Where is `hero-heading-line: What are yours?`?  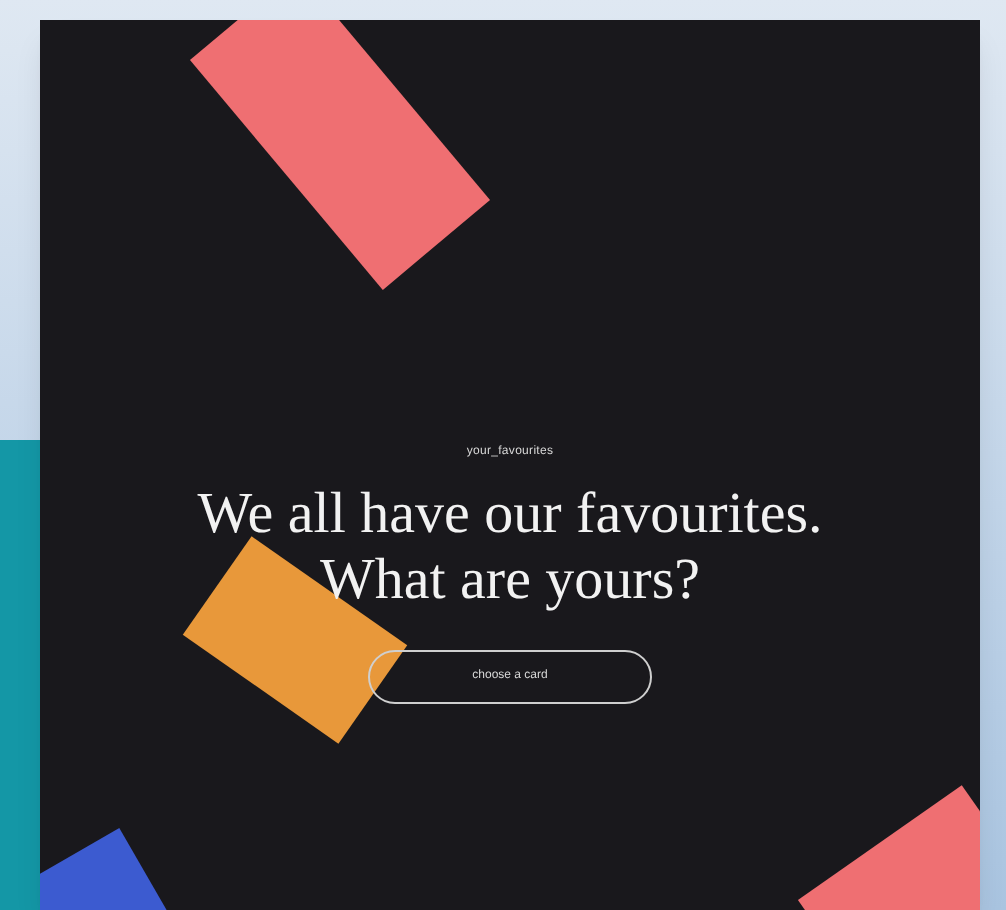
hero-heading-line: What are yours? is located at coordinates (509, 581).